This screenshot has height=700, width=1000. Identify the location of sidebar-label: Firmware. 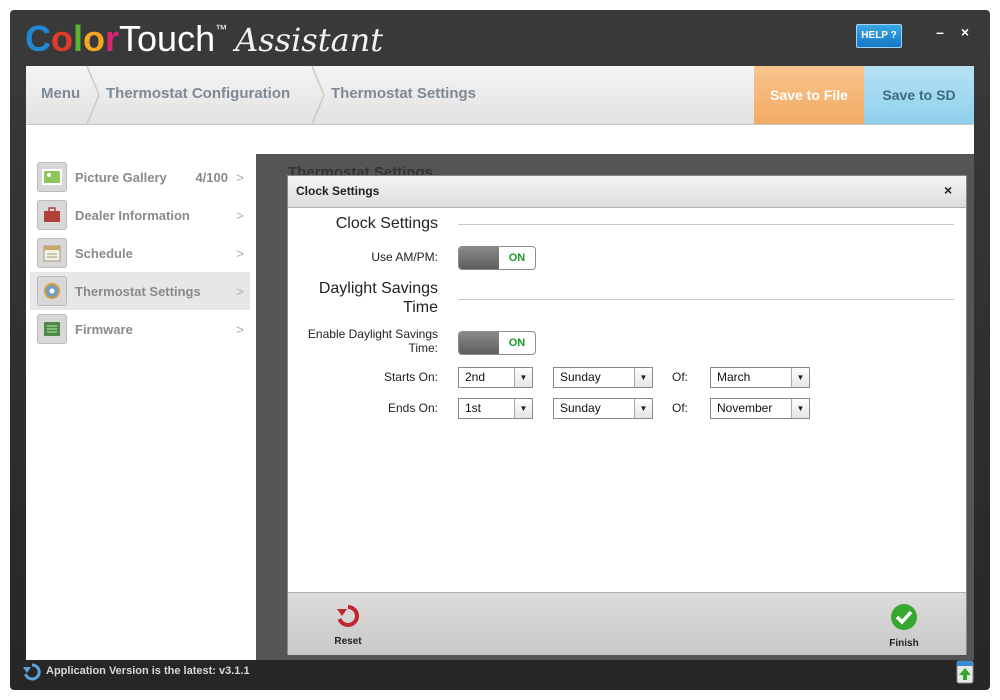
(104, 329).